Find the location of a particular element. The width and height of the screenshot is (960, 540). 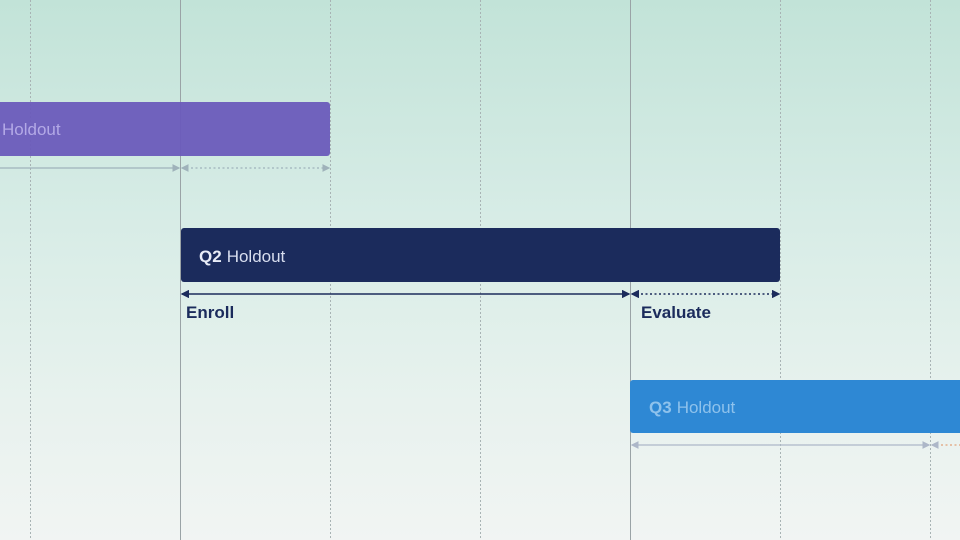

q2-holdout-label: Q2 Holdout is located at coordinates (242, 256).